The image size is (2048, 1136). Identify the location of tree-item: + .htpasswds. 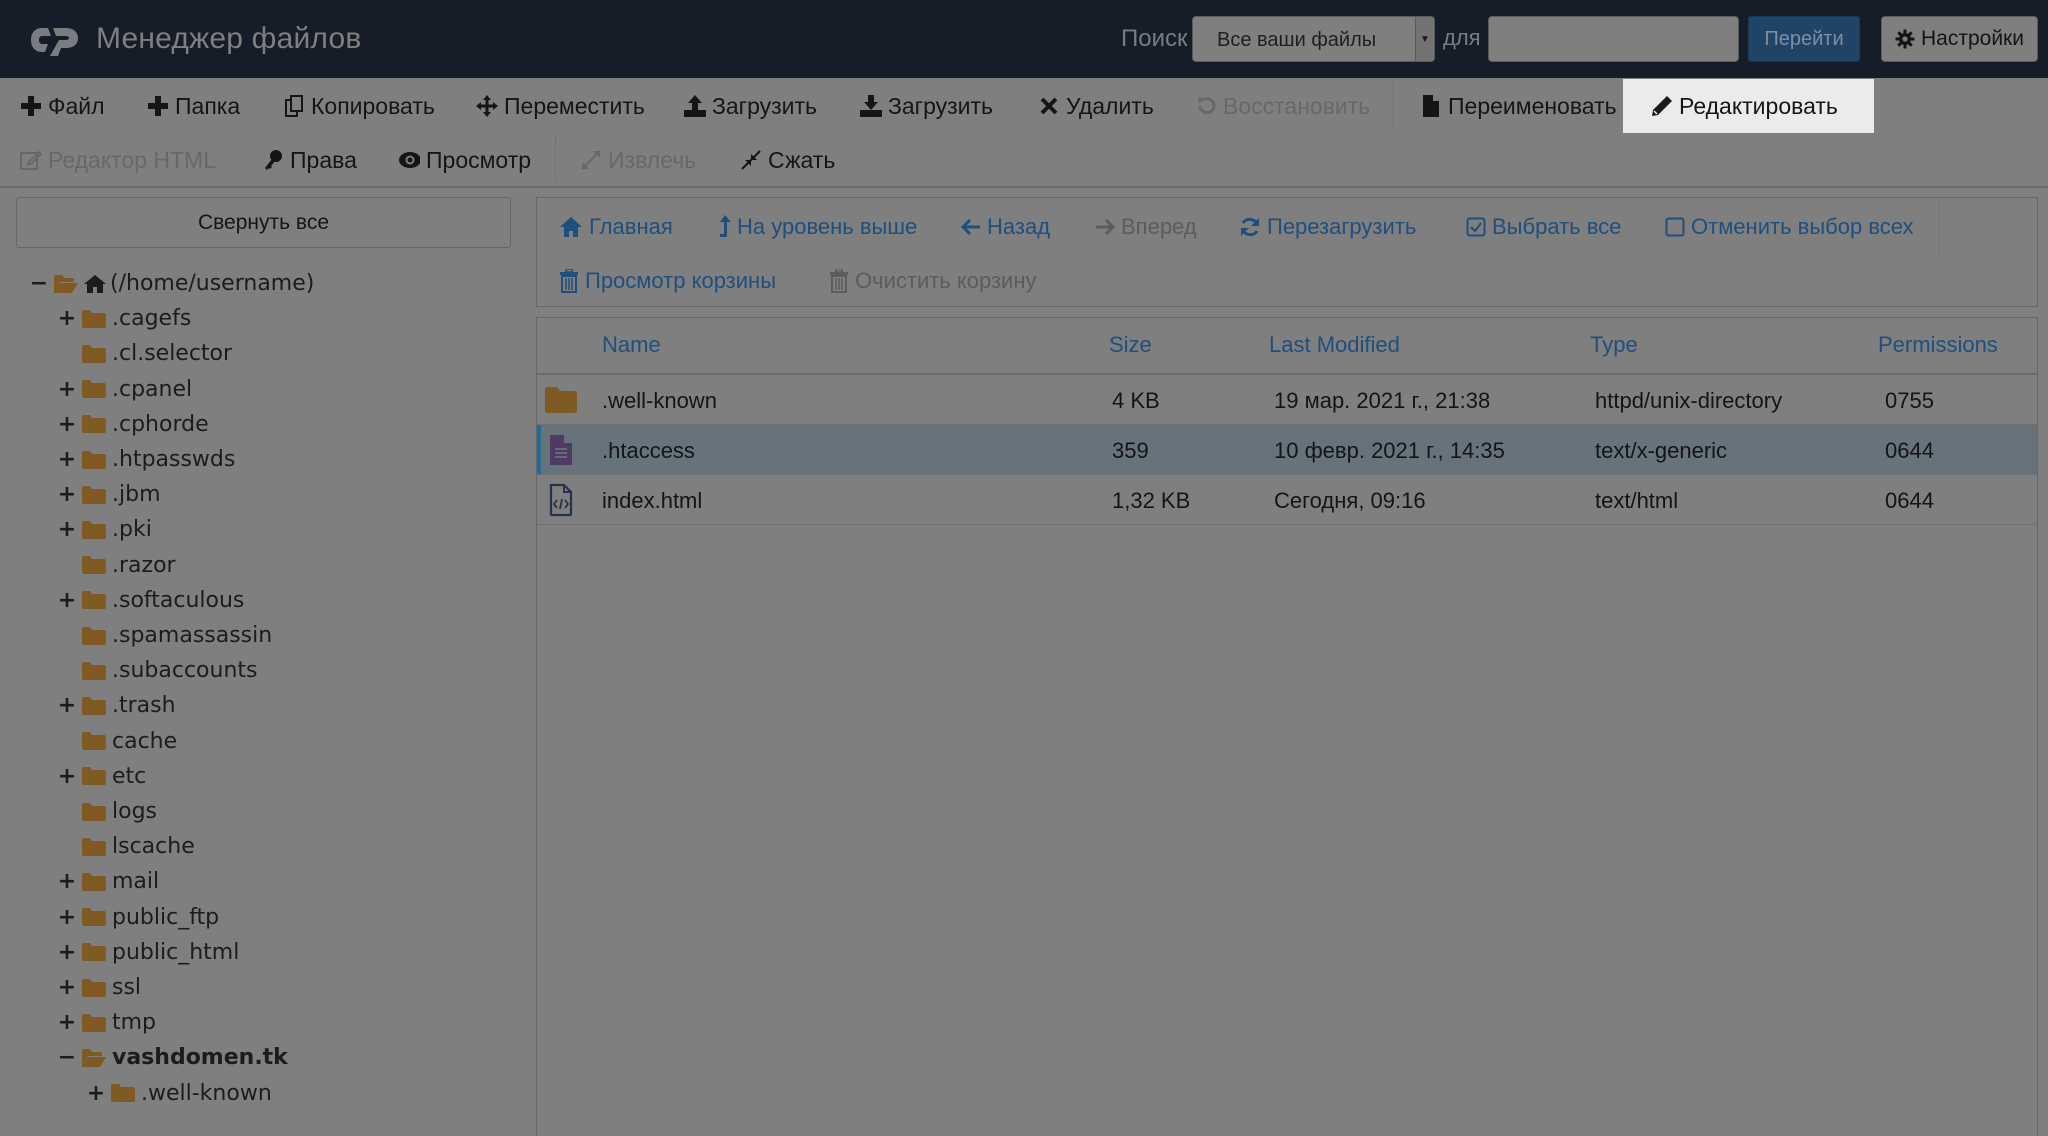
(146, 459).